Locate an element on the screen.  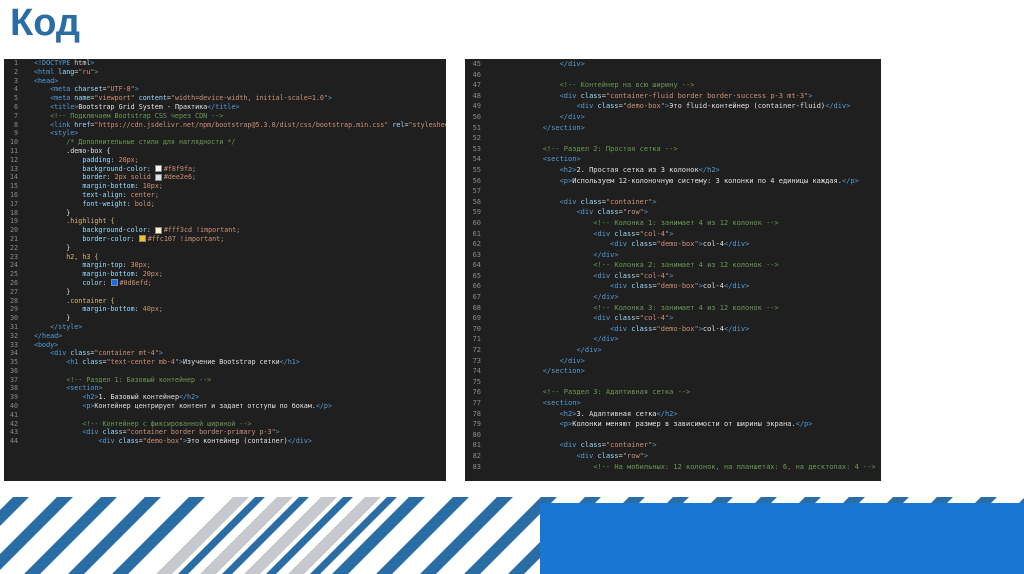
code-line: 19 .highlight { is located at coordinates (225, 221).